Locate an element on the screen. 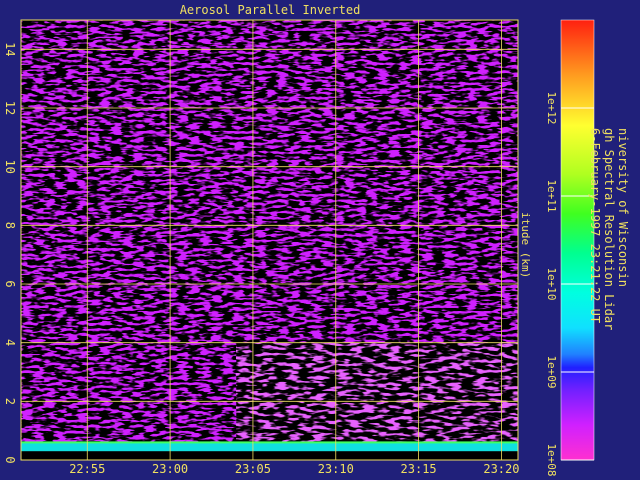 Image resolution: width=640 pixels, height=480 pixels. credit-line: 6-February-1997 23:21:22 UT is located at coordinates (595, 226).